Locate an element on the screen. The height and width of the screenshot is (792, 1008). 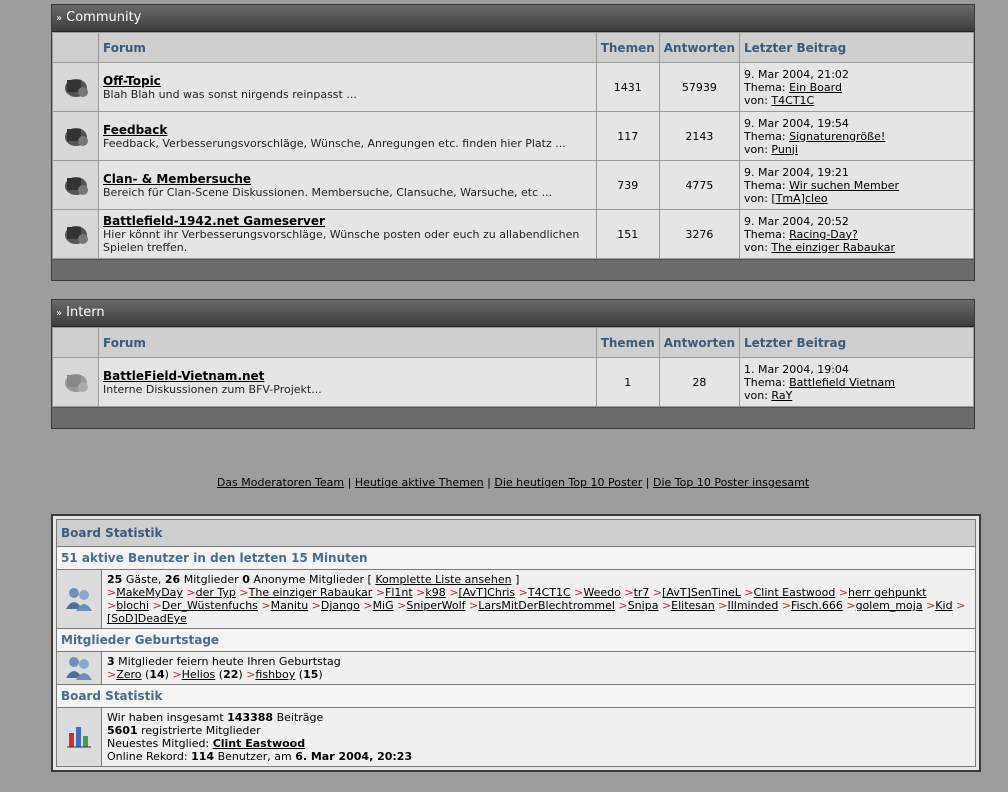
posts-post: Beiträge is located at coordinates (300, 717).